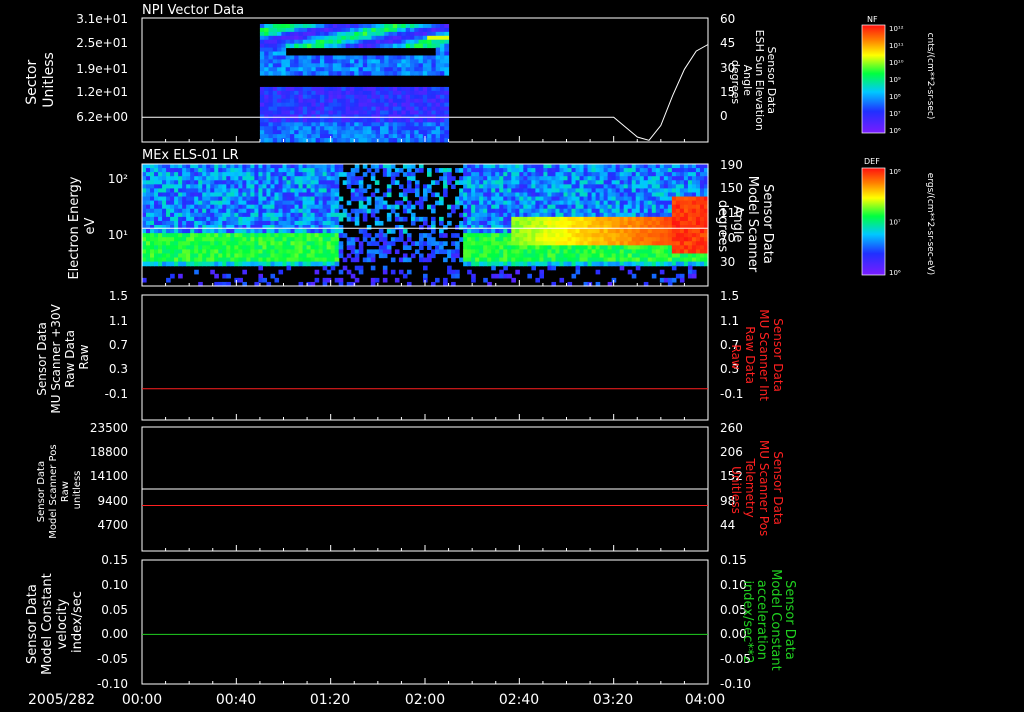 This screenshot has height=712, width=1024. I want to click on time-tick-label: 03:20, so click(613, 700).